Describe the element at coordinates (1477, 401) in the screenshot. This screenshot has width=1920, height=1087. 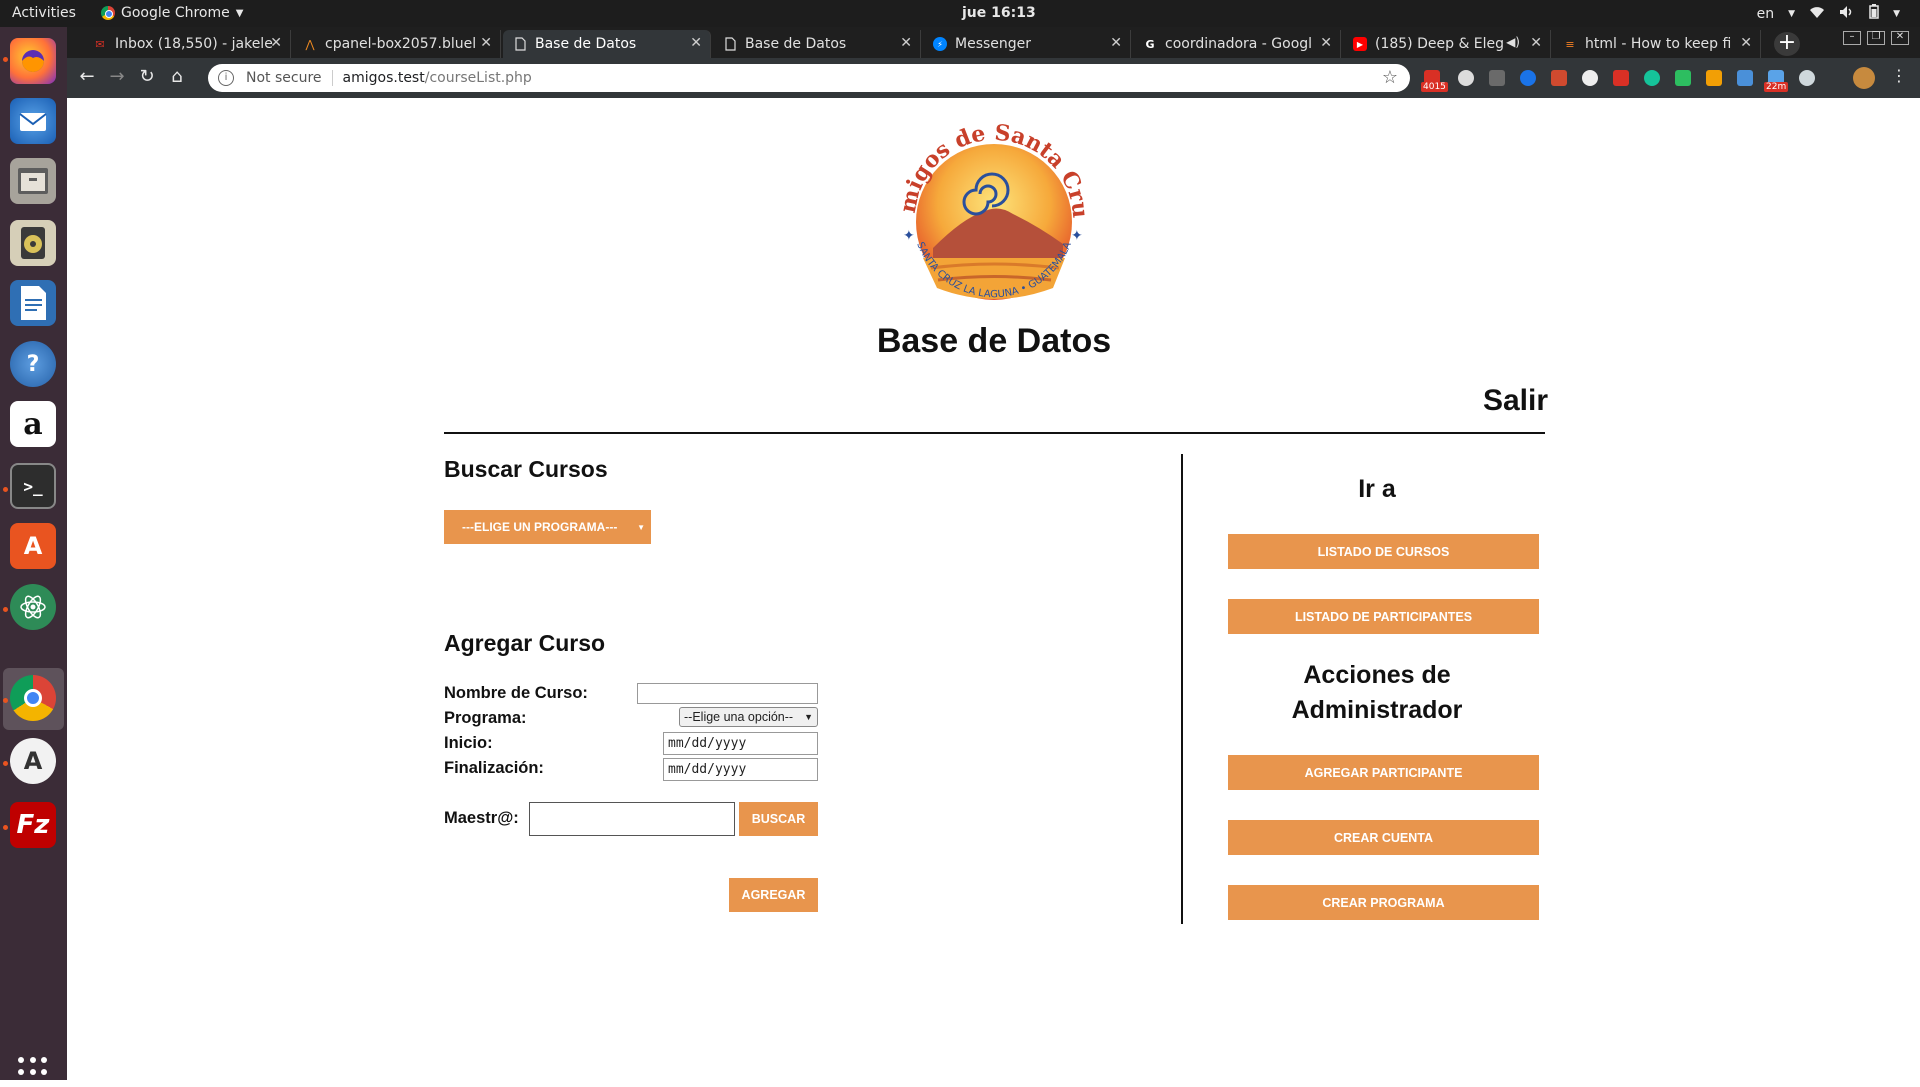
I see `logout-link: Salir` at that location.